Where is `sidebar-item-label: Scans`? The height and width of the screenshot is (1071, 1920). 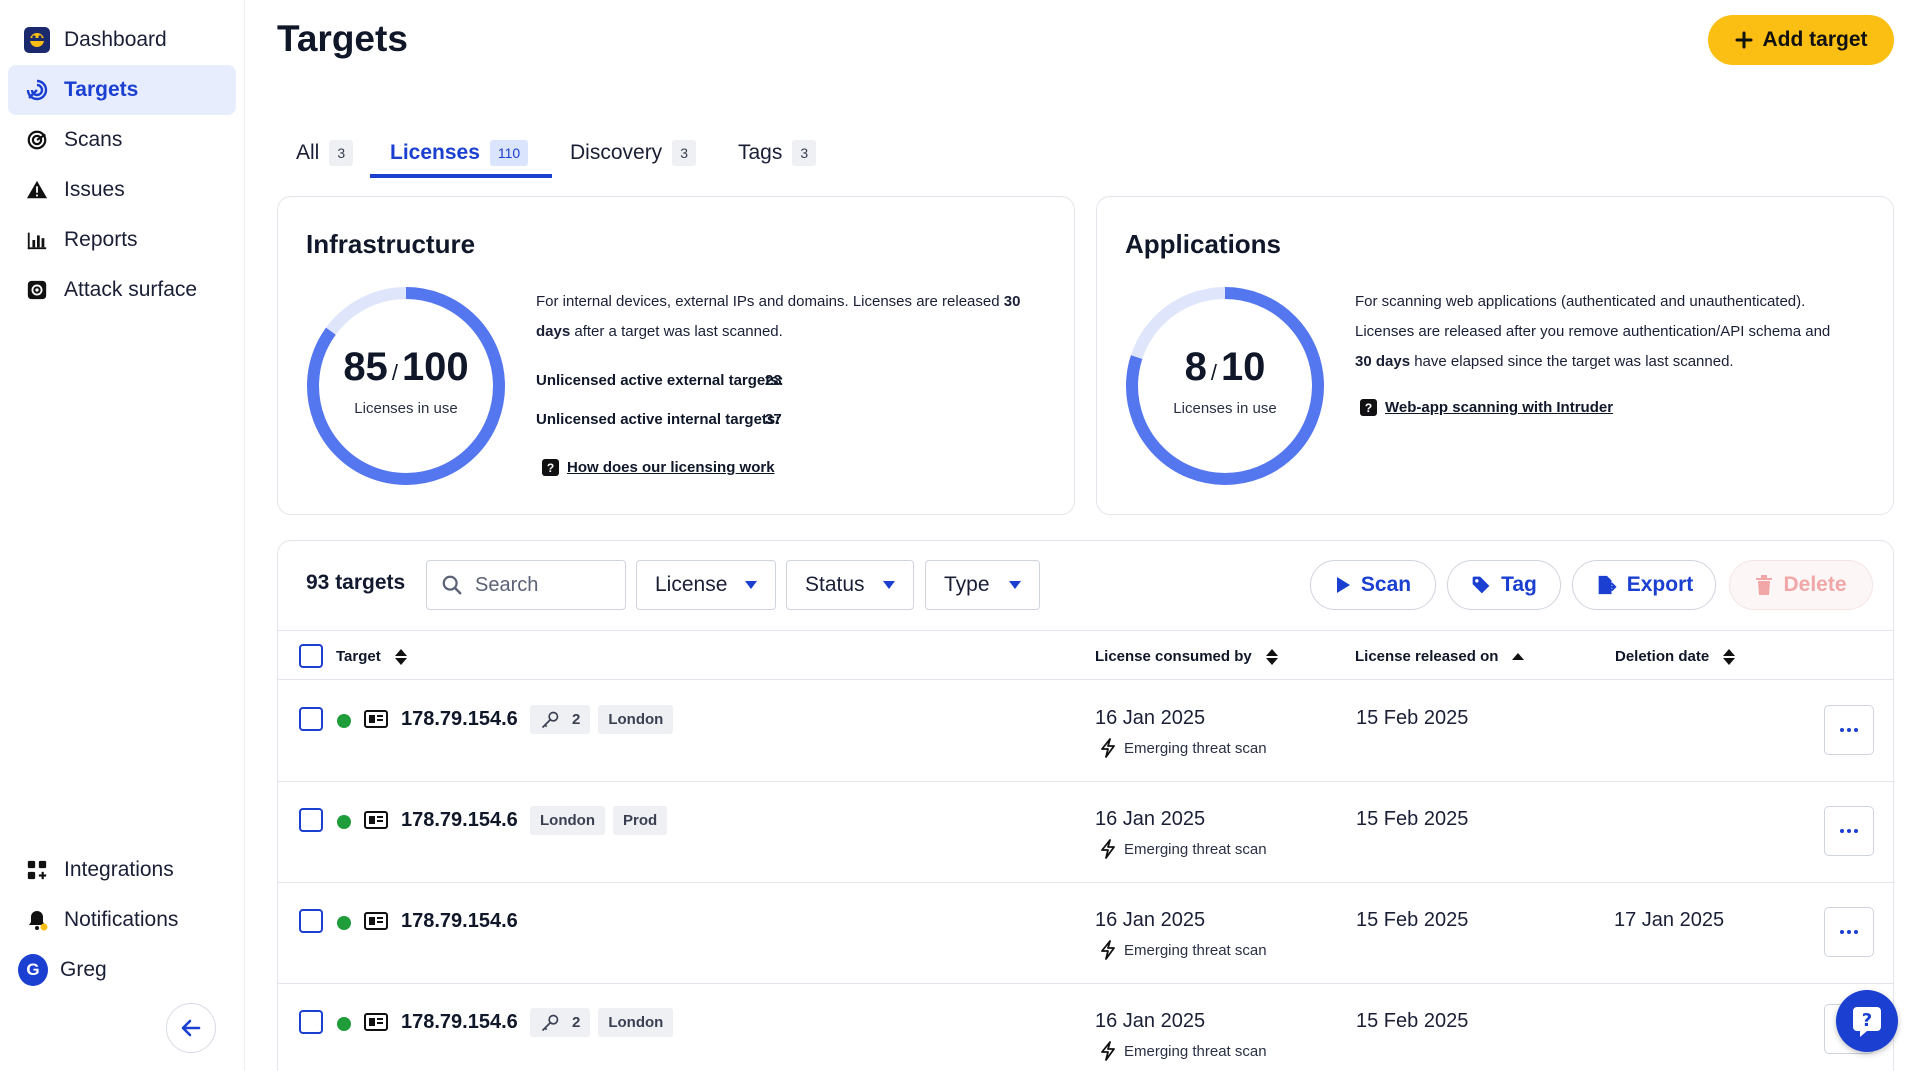 sidebar-item-label: Scans is located at coordinates (93, 139).